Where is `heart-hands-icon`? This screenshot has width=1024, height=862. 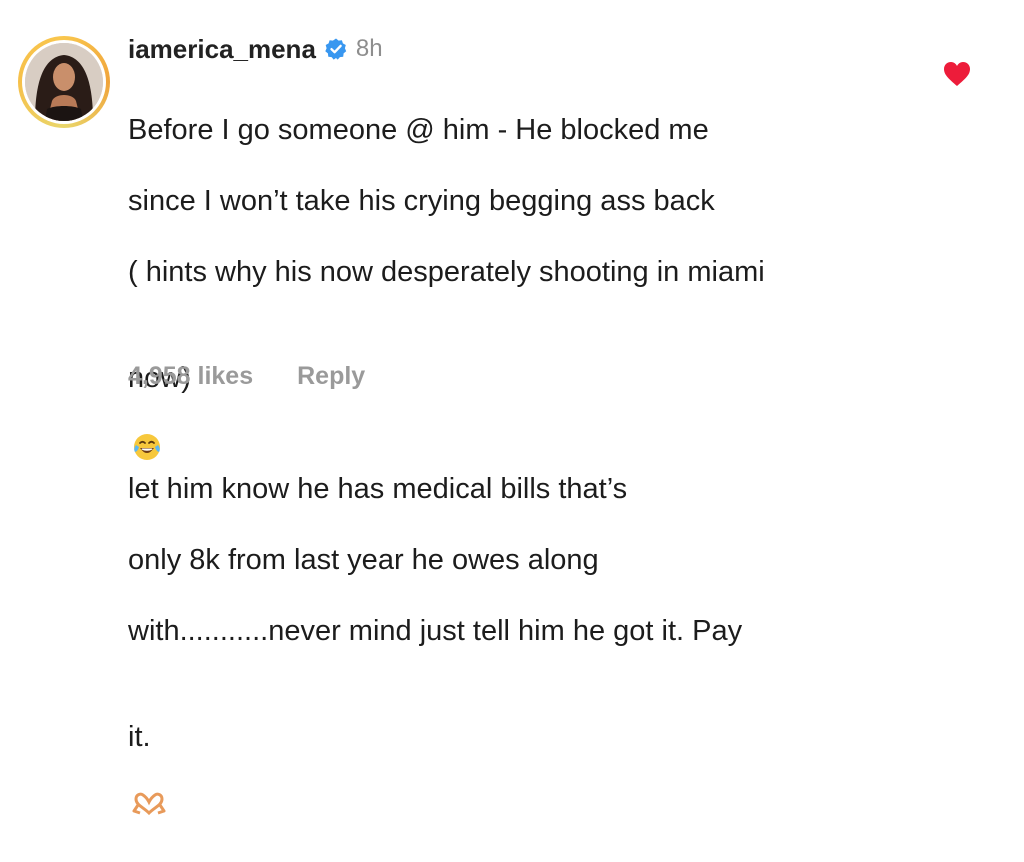 heart-hands-icon is located at coordinates (149, 791).